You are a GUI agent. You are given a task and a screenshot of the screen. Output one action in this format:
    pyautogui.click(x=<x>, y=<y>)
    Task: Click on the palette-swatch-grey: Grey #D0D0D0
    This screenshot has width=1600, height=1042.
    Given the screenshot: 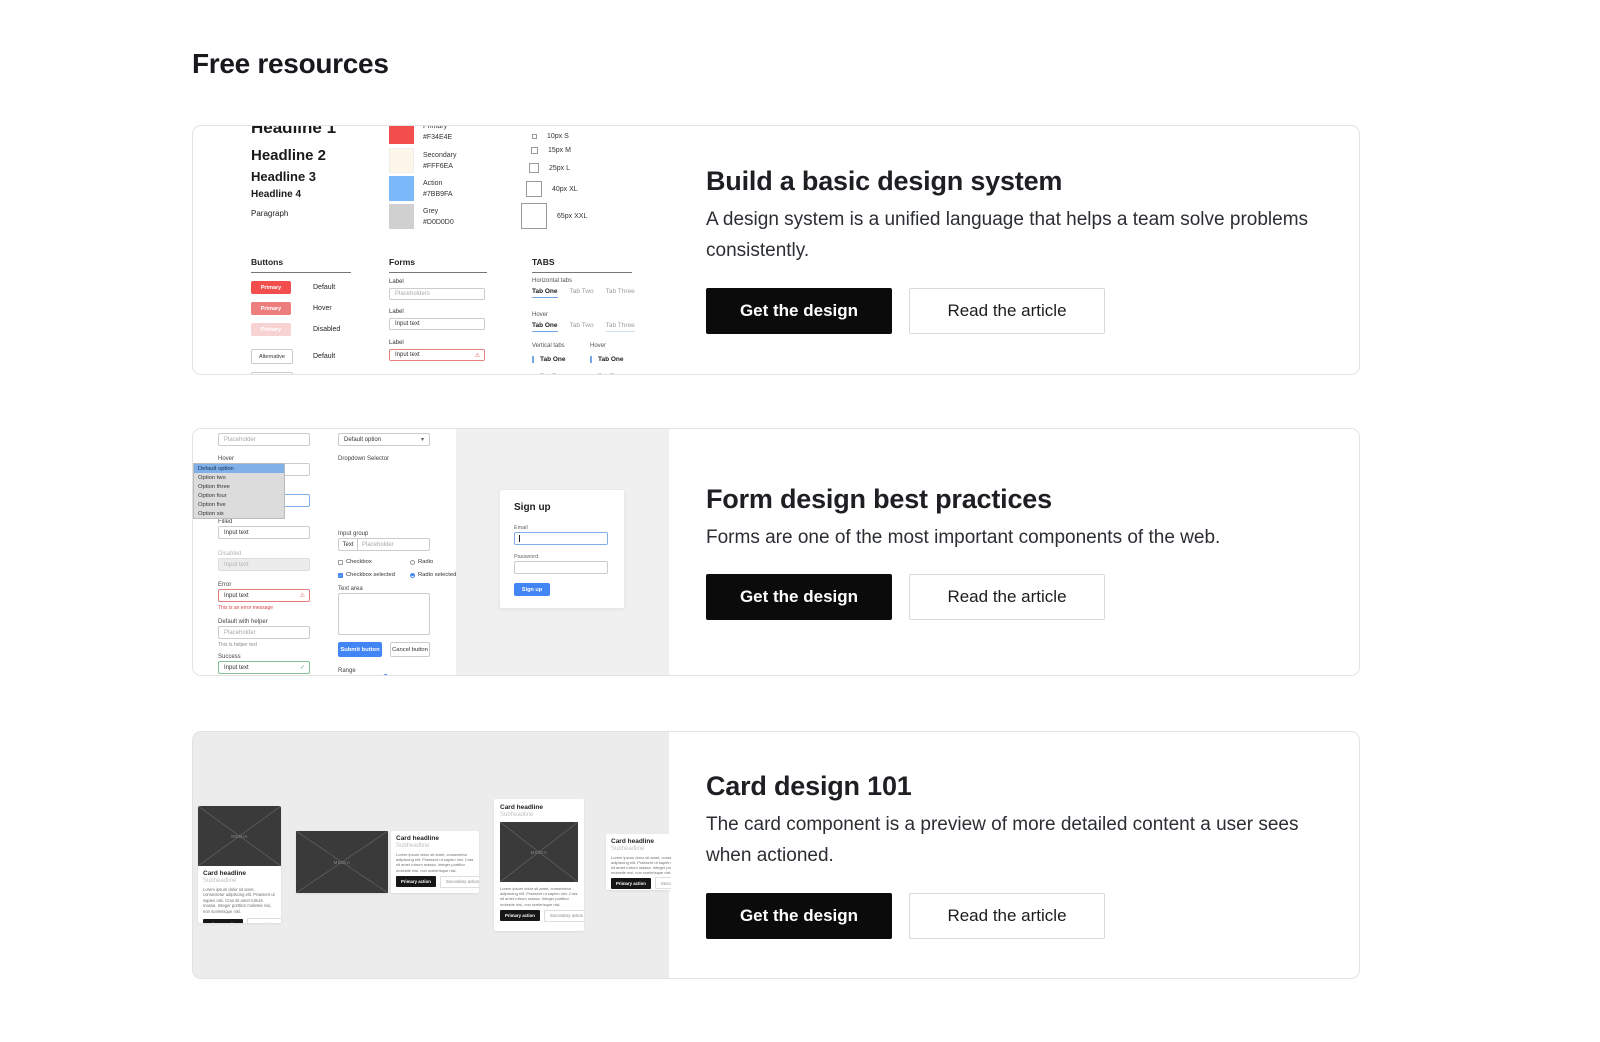 What is the action you would take?
    pyautogui.click(x=421, y=216)
    